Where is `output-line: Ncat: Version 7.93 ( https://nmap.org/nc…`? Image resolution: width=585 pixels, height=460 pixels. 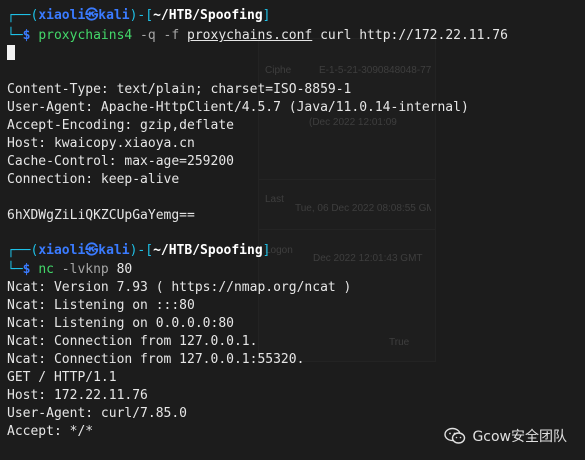 output-line: Ncat: Version 7.93 ( https://nmap.org/nc… is located at coordinates (179, 287).